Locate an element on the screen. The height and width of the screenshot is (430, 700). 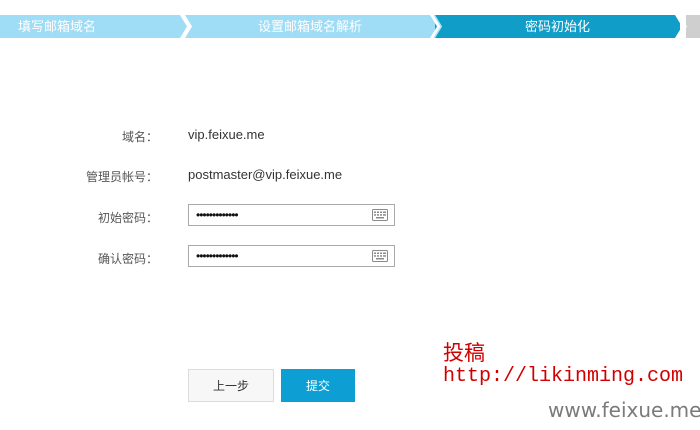
admin-account-value: postmaster@vip.feixue.me is located at coordinates (265, 174).